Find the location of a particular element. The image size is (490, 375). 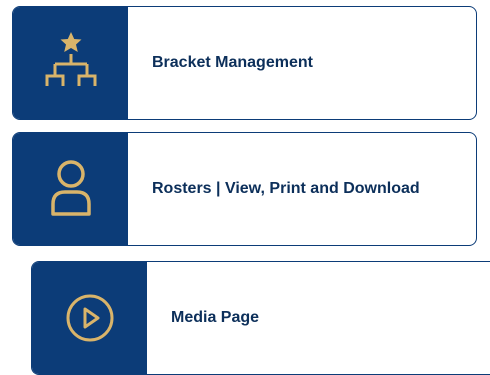

person-icon is located at coordinates (70, 188).